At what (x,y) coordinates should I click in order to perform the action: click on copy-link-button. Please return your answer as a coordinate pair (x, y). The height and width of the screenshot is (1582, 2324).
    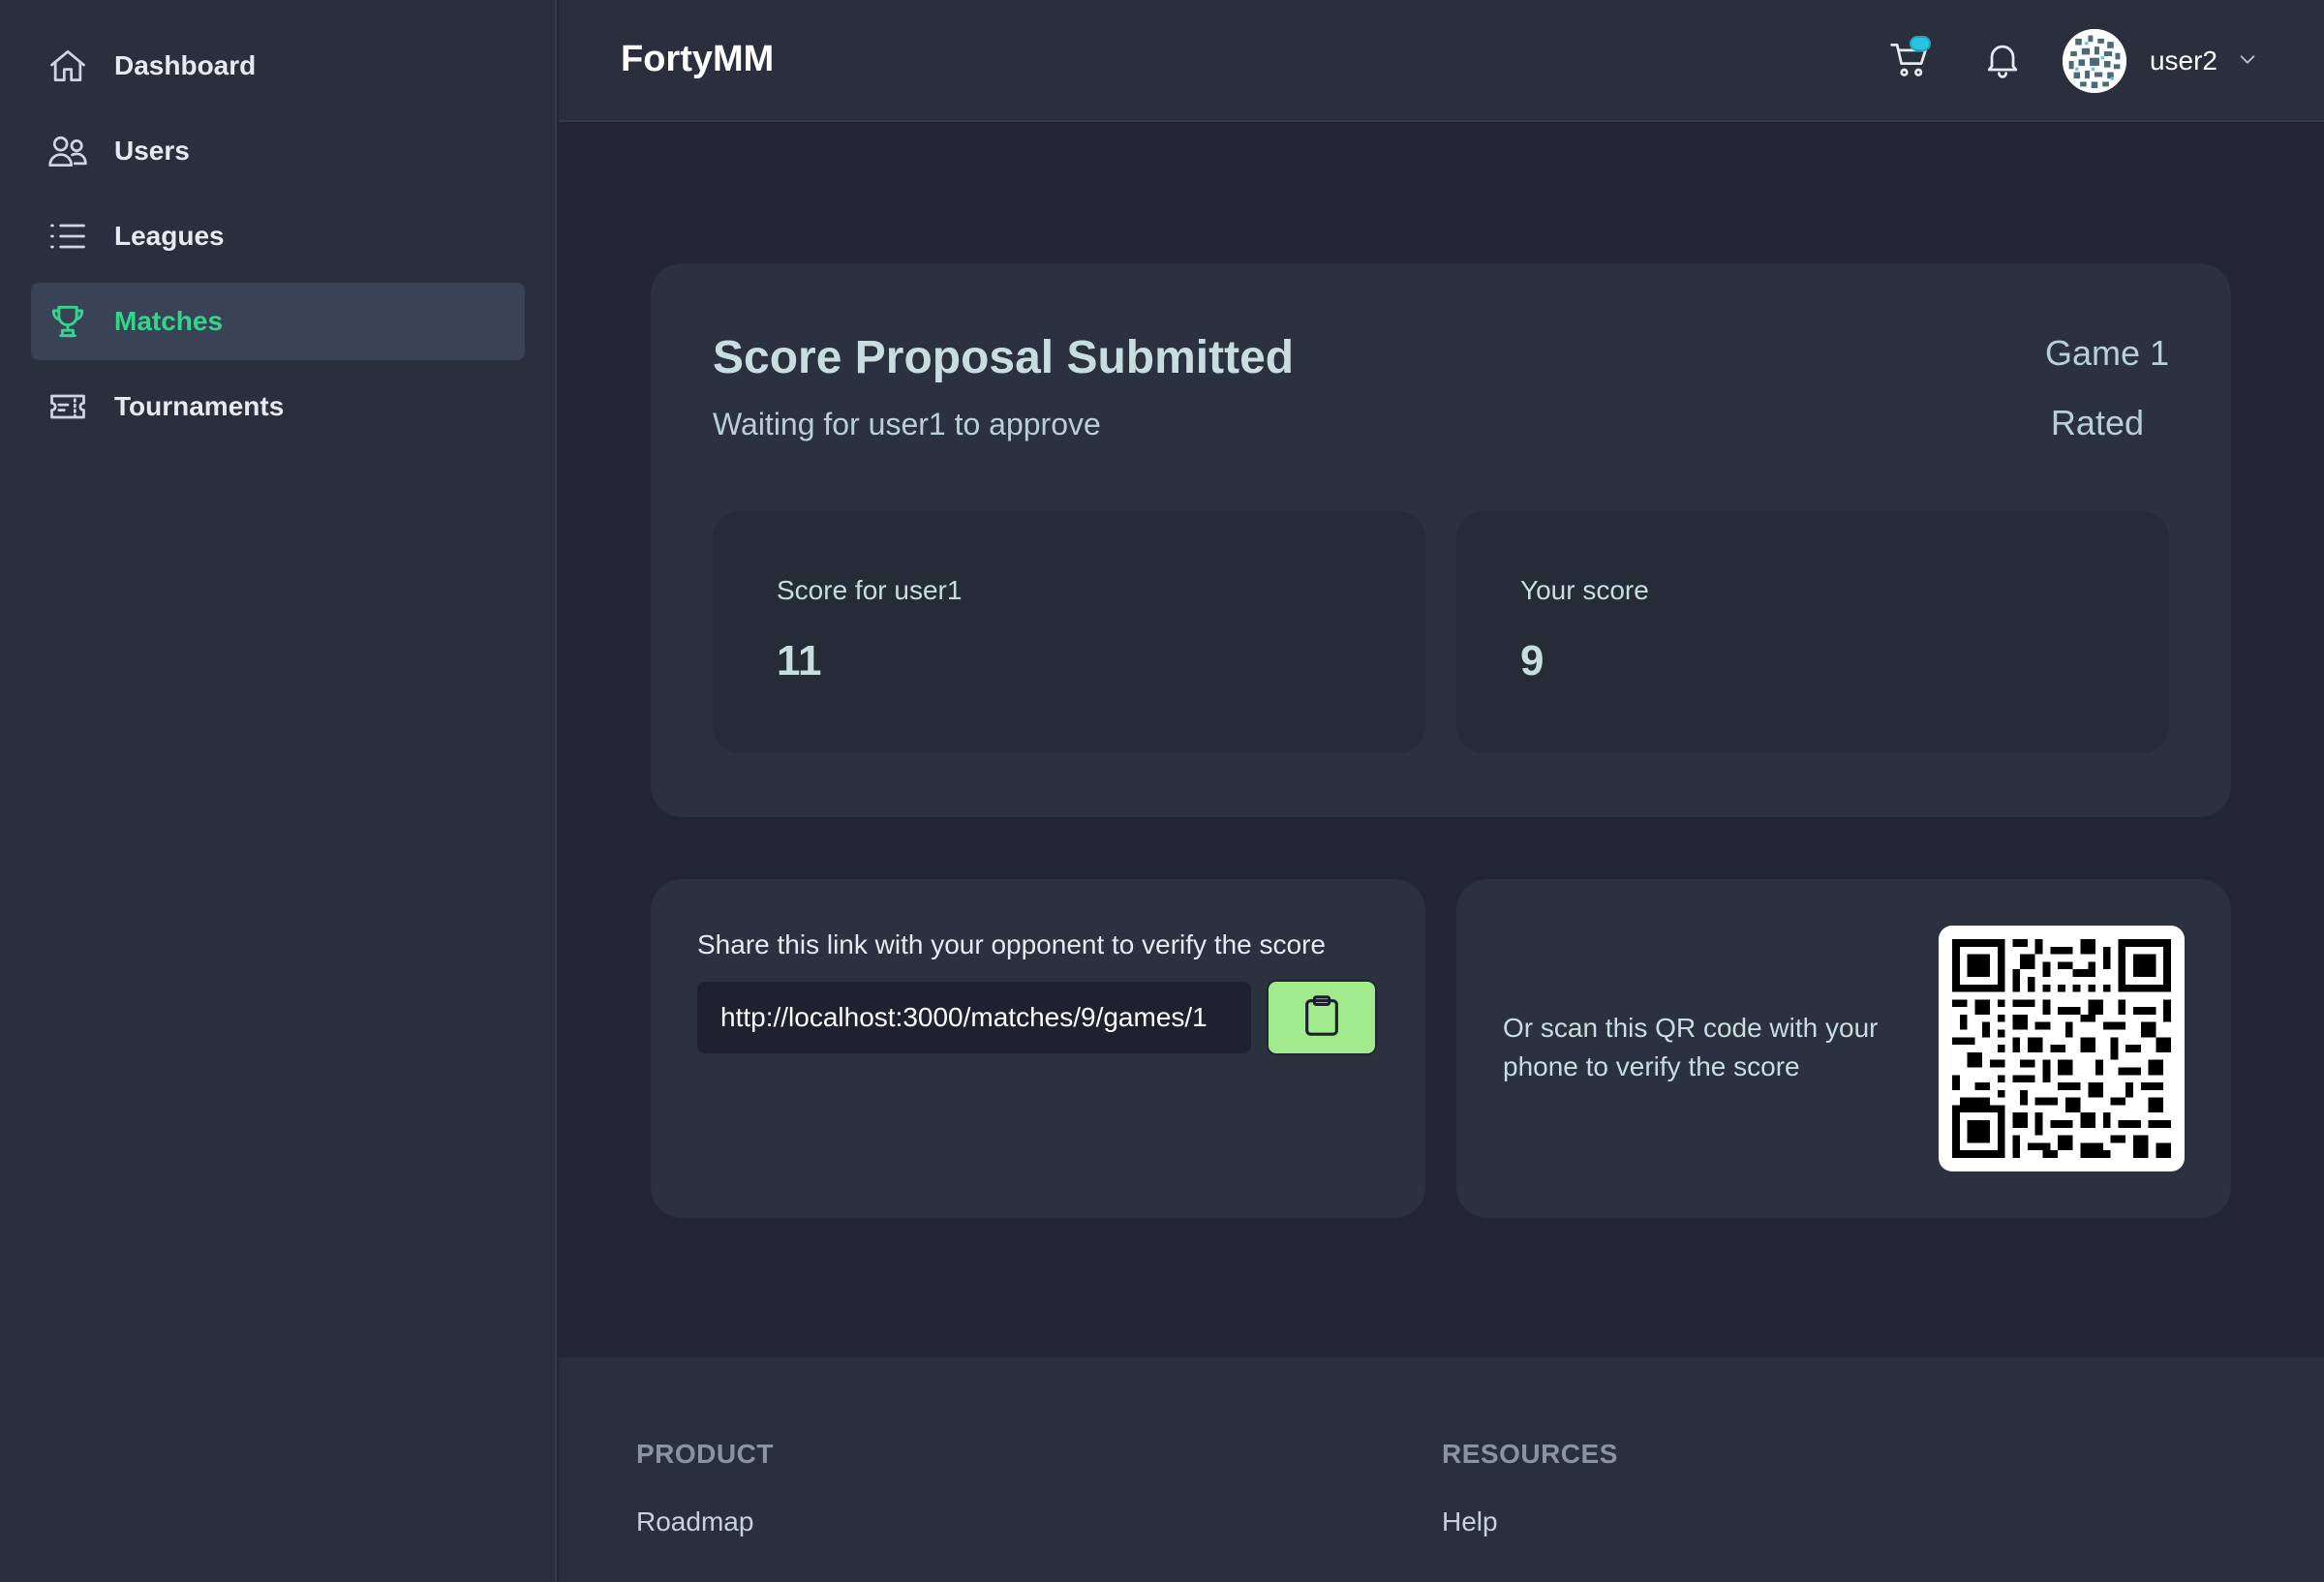
    Looking at the image, I should click on (1322, 1017).